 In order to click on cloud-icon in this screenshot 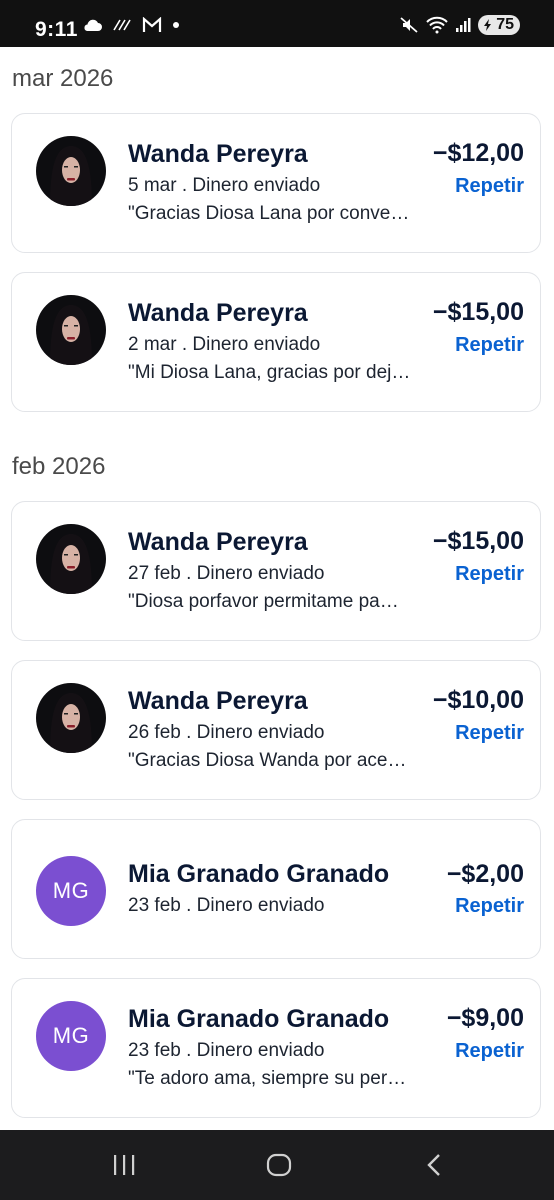, I will do `click(92, 25)`.